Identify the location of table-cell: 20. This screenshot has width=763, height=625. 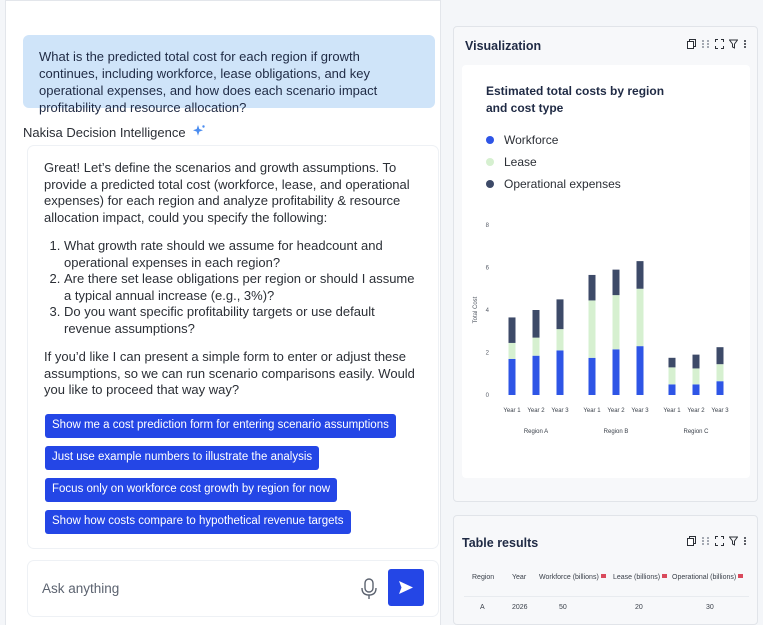
(639, 607).